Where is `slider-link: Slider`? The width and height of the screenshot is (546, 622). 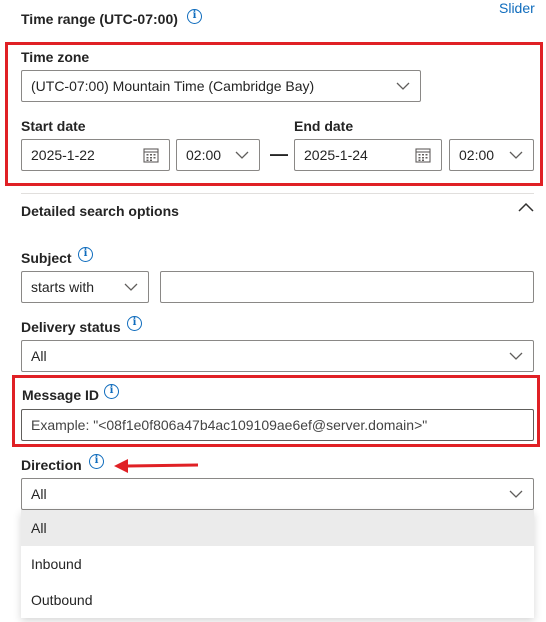
slider-link: Slider is located at coordinates (517, 8).